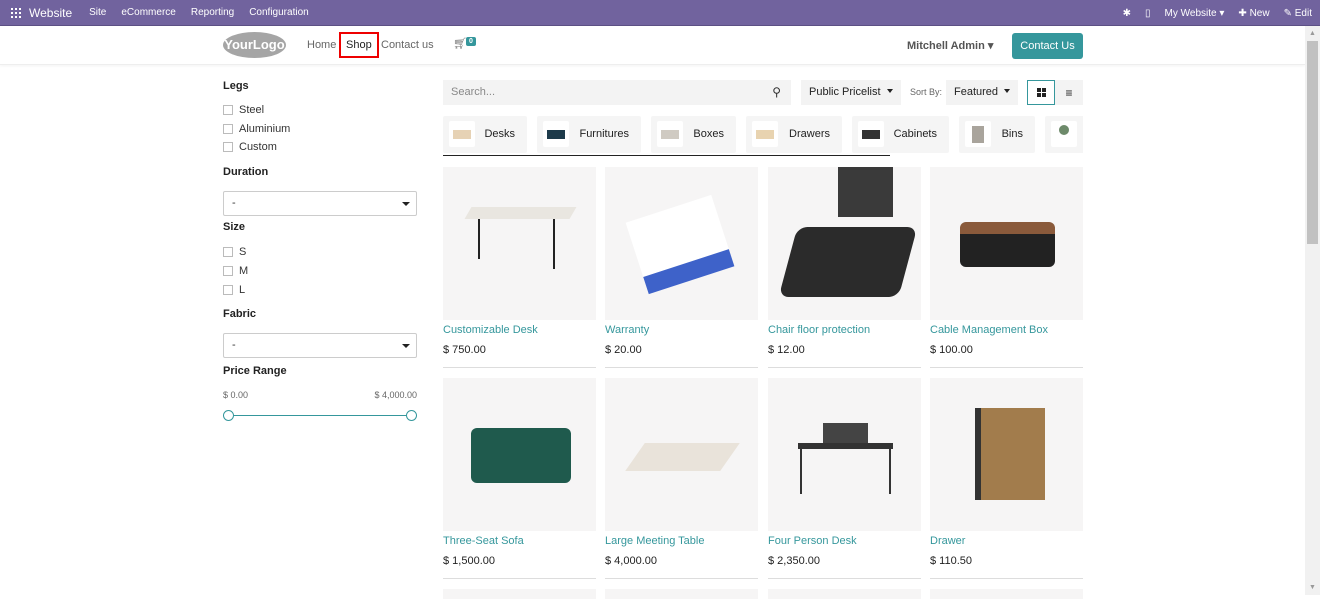  I want to click on product-name: Three-Seat Sofa, so click(483, 541).